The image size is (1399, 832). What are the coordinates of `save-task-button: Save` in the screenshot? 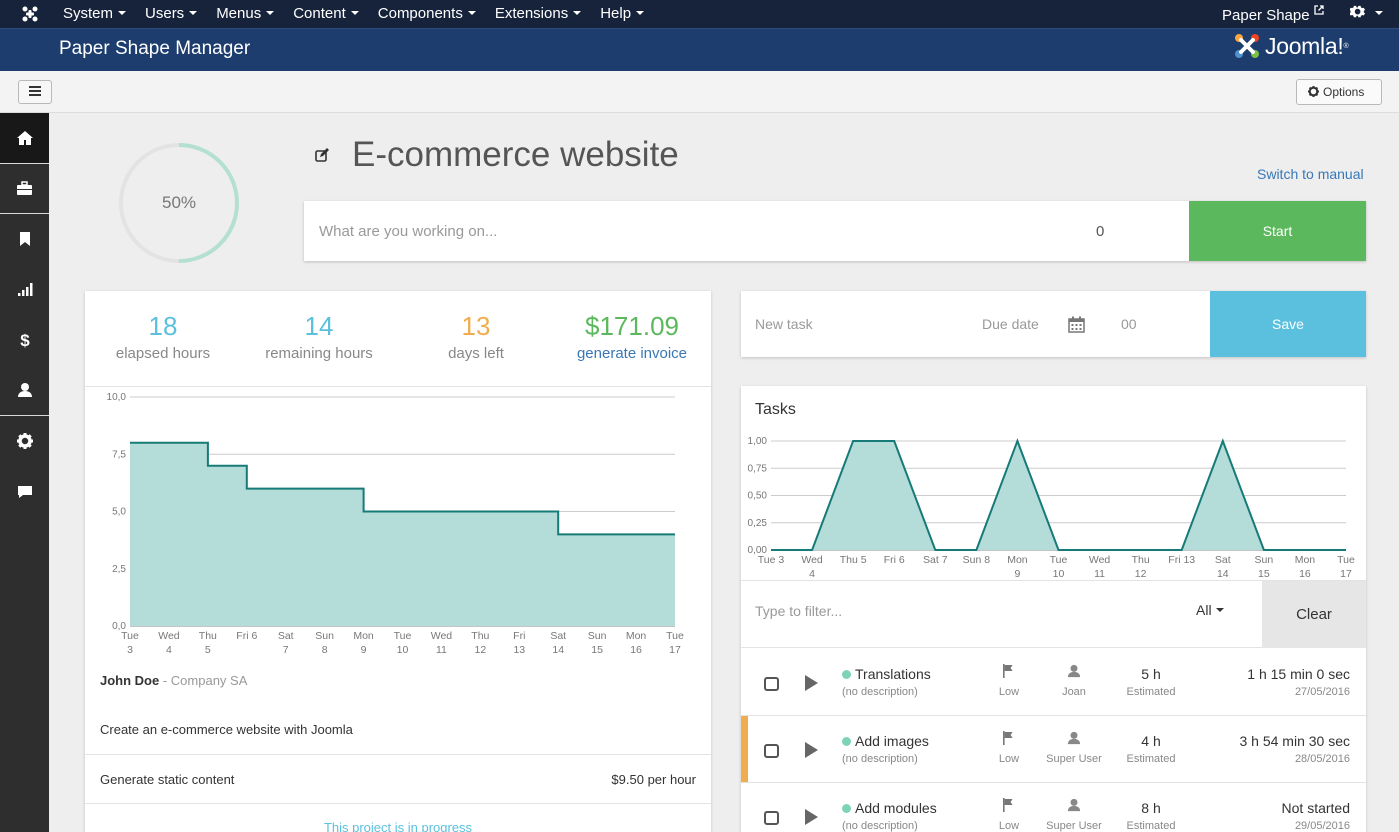 It's located at (1288, 324).